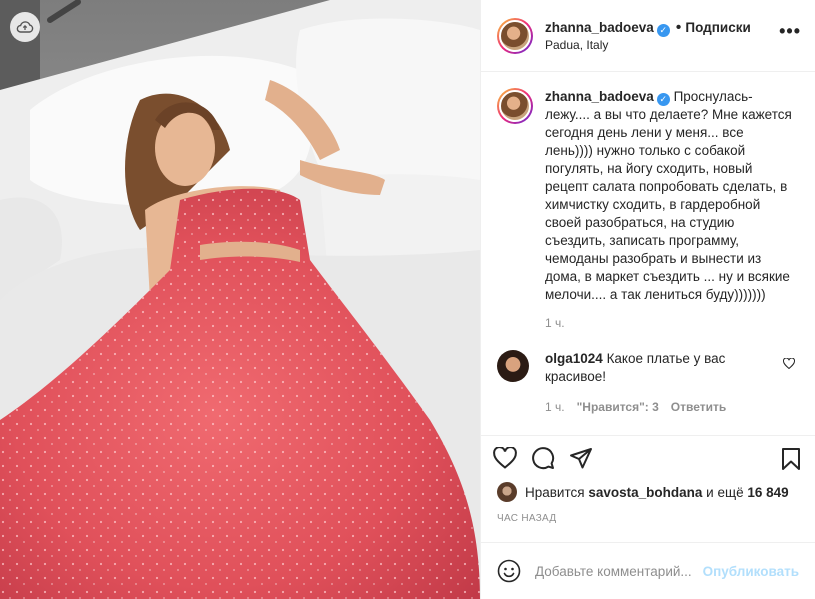  What do you see at coordinates (615, 571) in the screenshot?
I see `comment-input` at bounding box center [615, 571].